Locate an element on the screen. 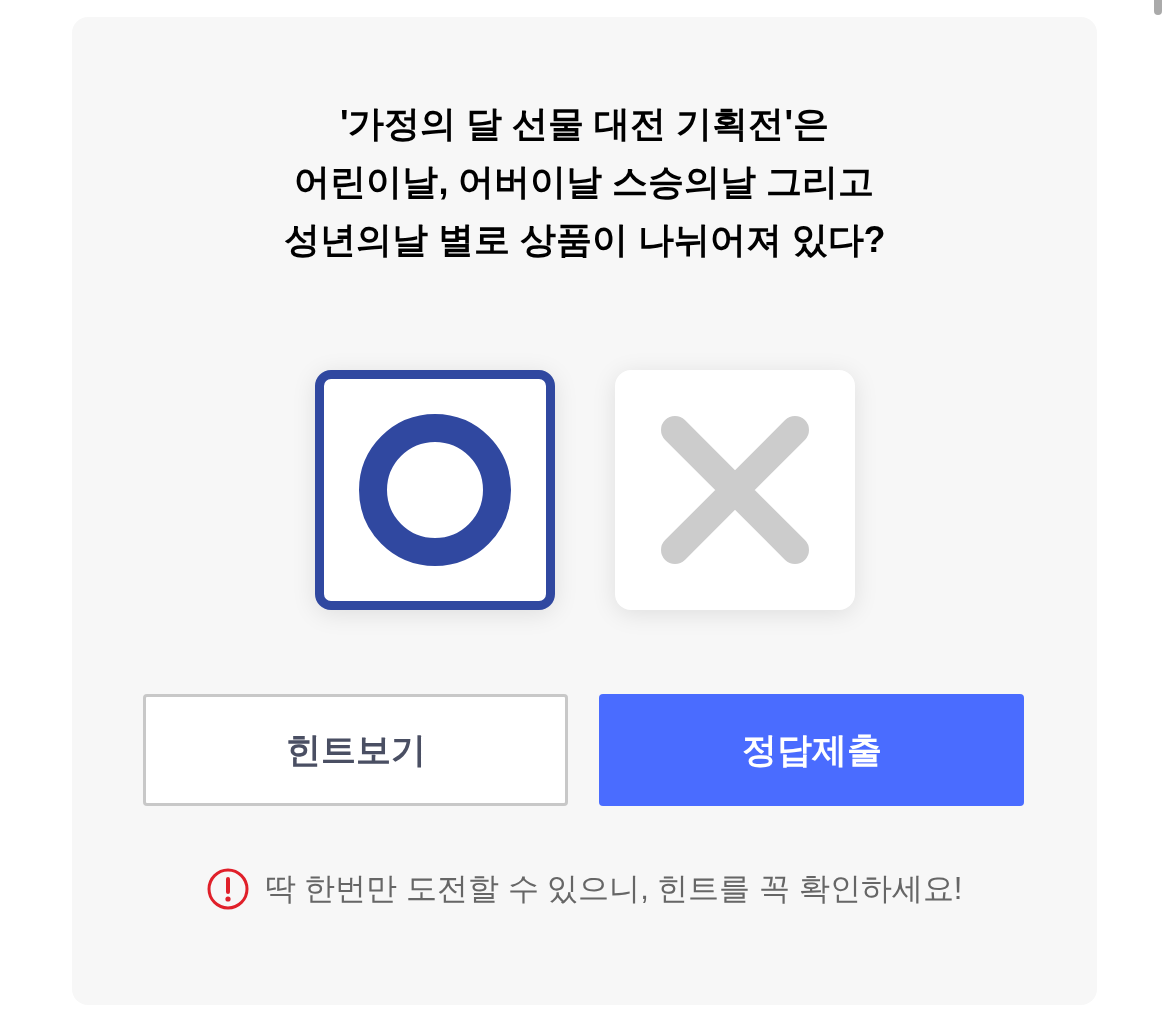 The image size is (1170, 1030). cross-icon is located at coordinates (734, 490).